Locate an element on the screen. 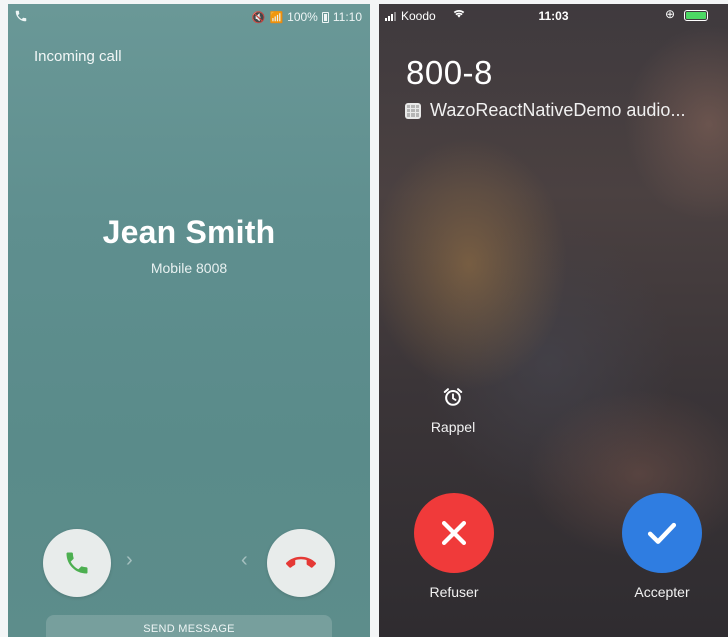 Image resolution: width=728 pixels, height=637 pixels. decline-label: Refuser is located at coordinates (454, 592).